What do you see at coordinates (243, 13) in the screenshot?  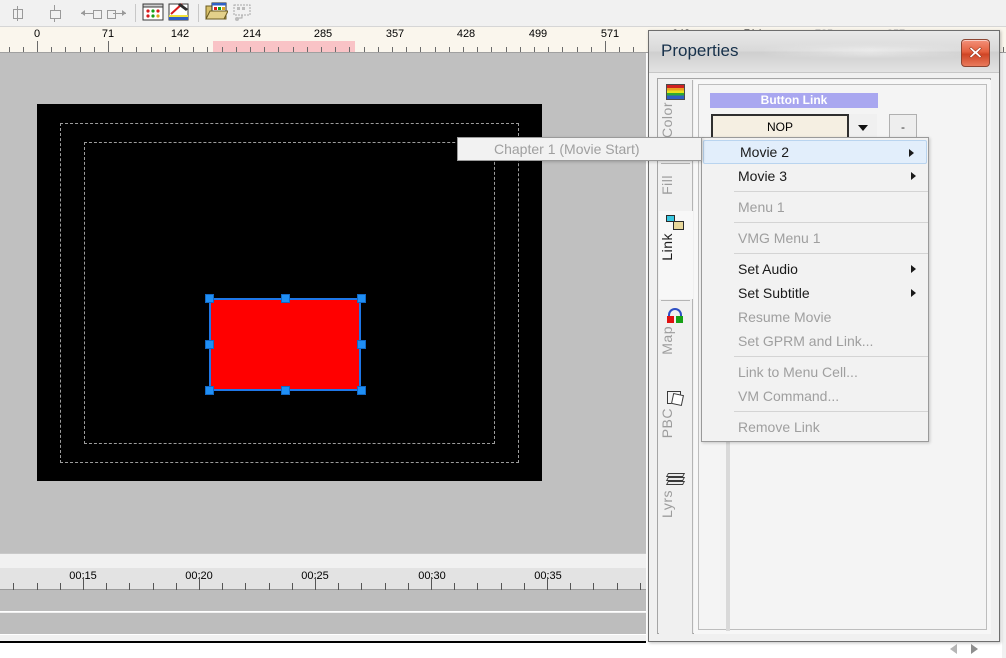 I see `preview-icon` at bounding box center [243, 13].